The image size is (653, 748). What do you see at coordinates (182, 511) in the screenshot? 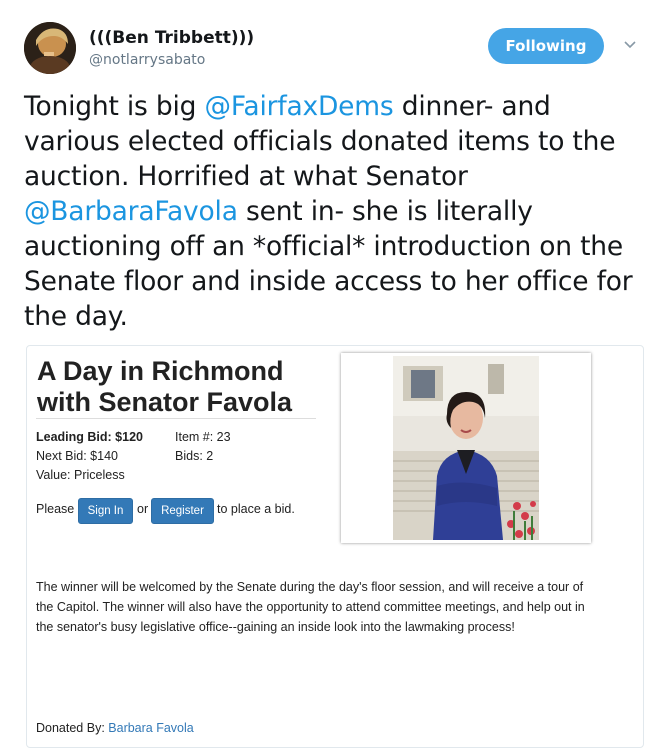
I see `register-button: Register` at bounding box center [182, 511].